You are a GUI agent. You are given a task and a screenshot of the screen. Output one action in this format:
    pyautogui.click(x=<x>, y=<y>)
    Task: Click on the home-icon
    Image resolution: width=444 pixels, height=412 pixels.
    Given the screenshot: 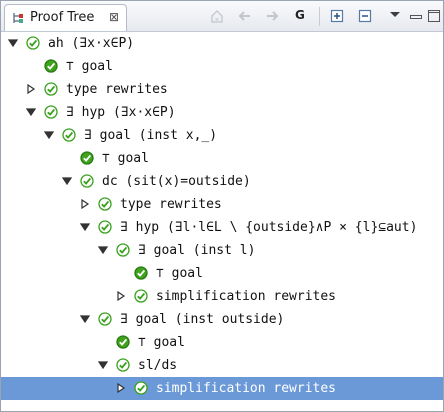 What is the action you would take?
    pyautogui.click(x=217, y=16)
    